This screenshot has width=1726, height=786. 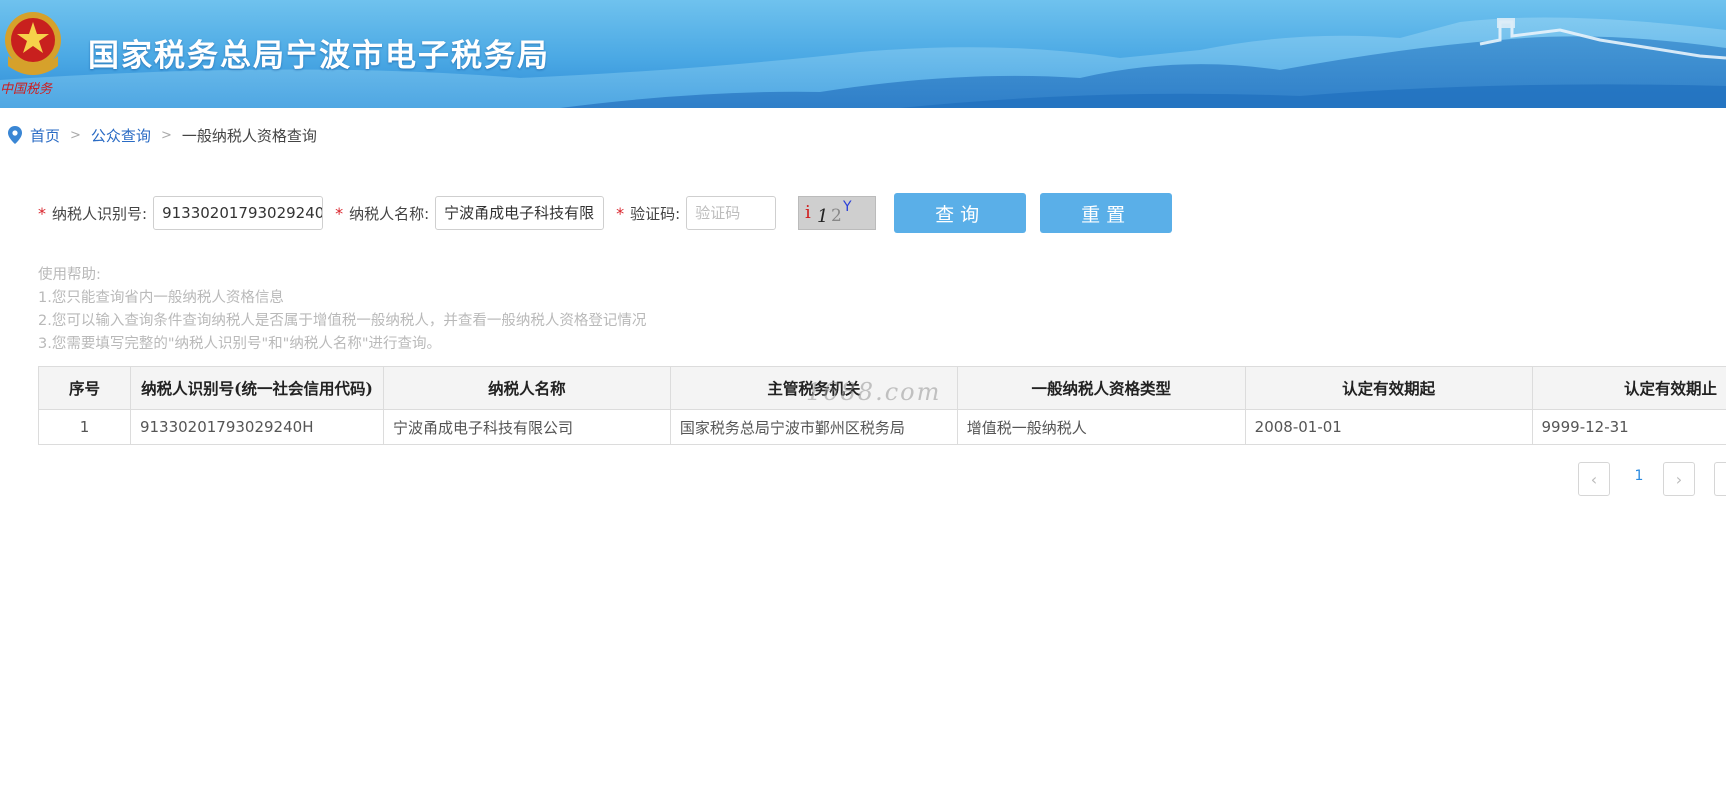 I want to click on svg-text: 2, so click(x=836, y=216).